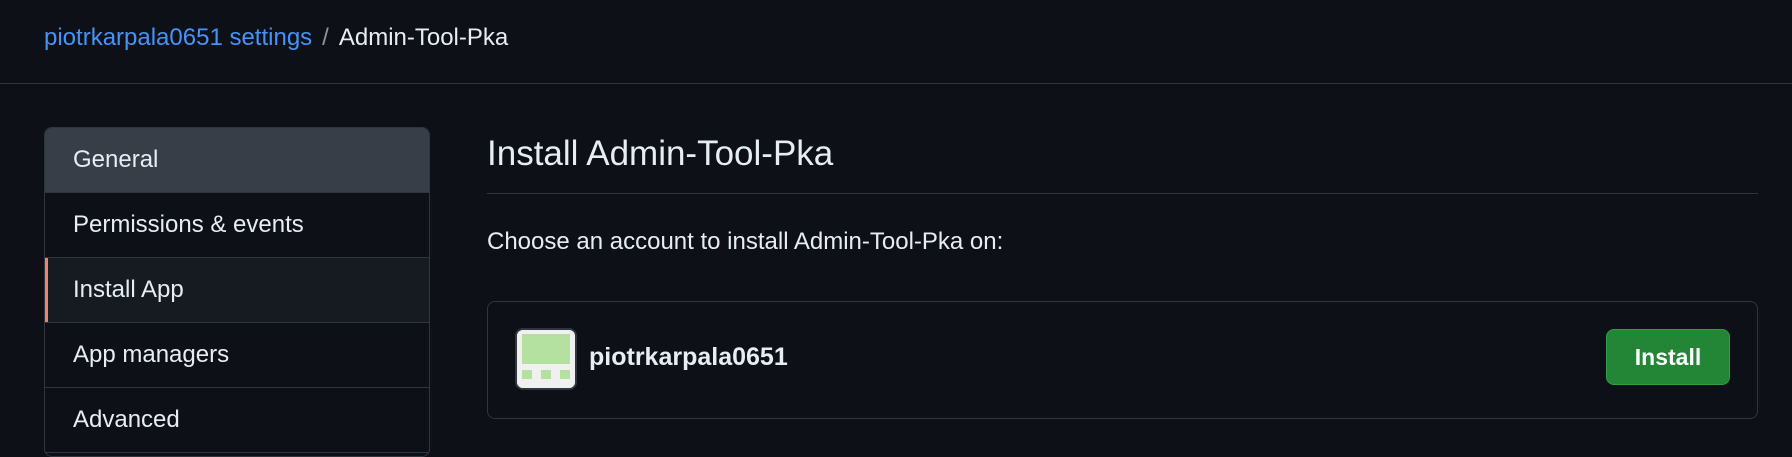  What do you see at coordinates (178, 37) in the screenshot?
I see `breadcrumb-settings-link: piotrkarpala0651 settings` at bounding box center [178, 37].